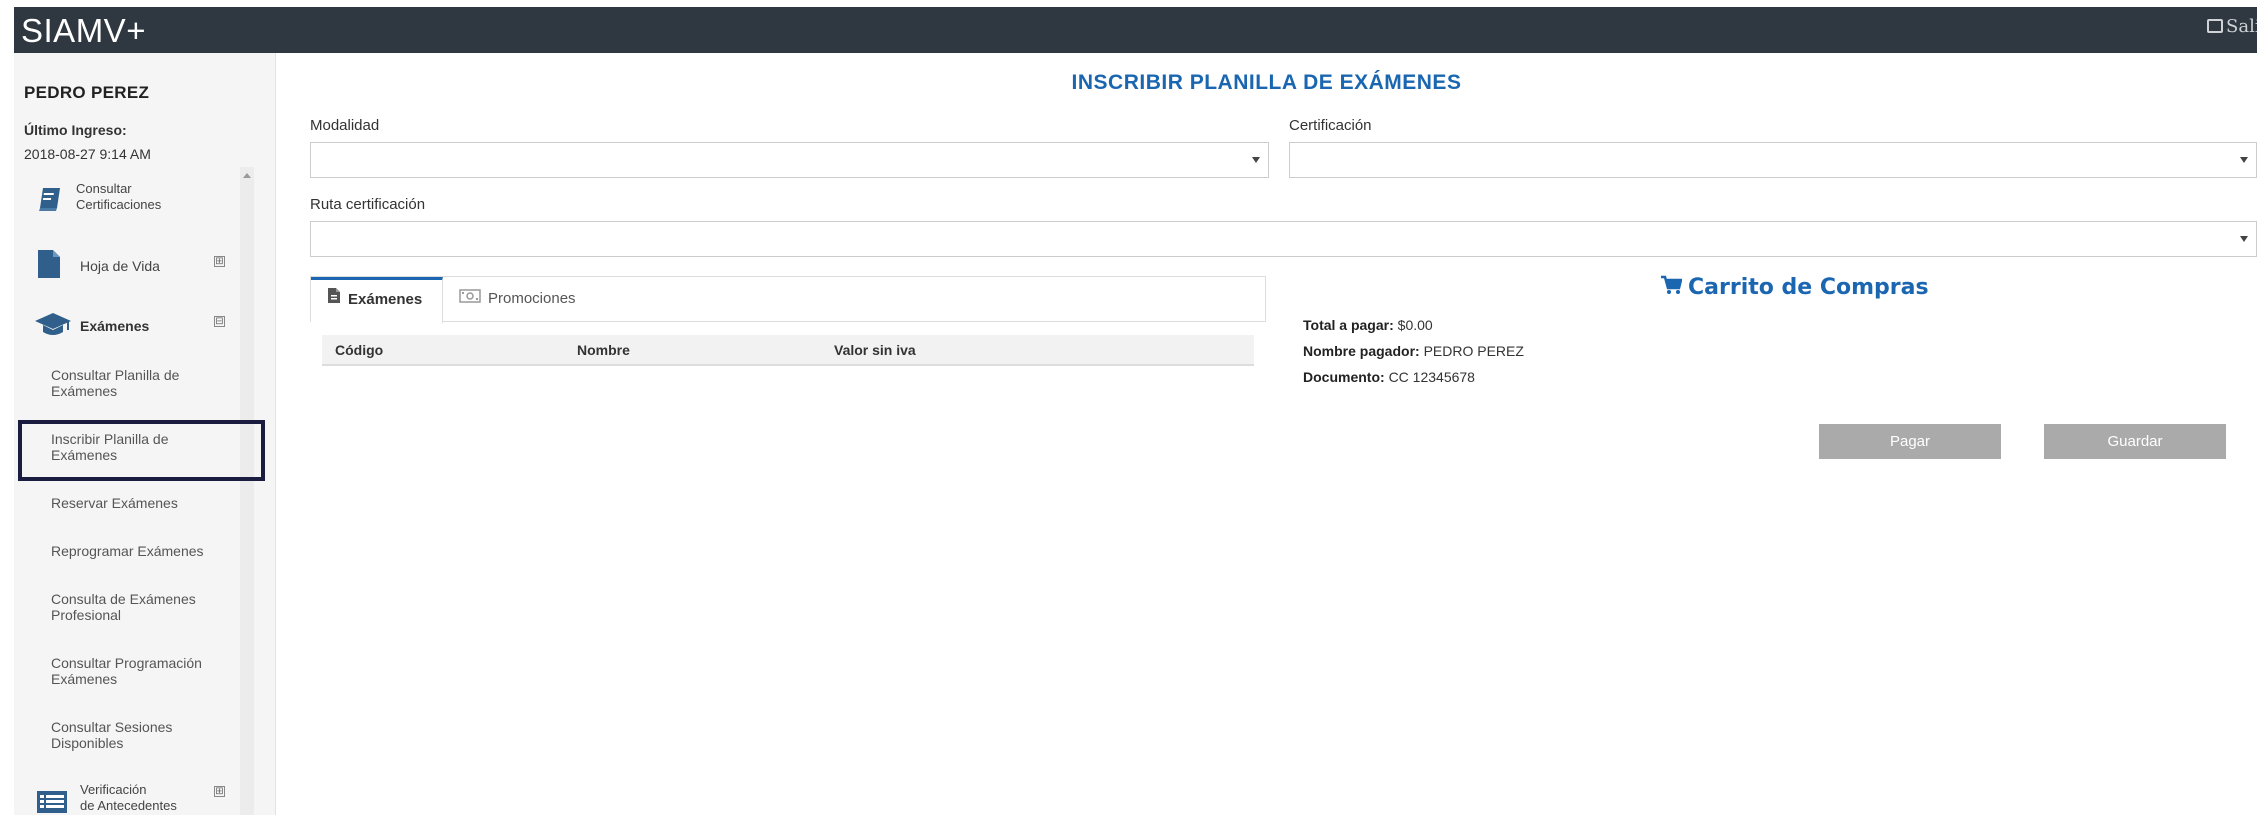 This screenshot has height=815, width=2257. I want to click on cart-payer-label: Nombre pagador:, so click(1361, 351).